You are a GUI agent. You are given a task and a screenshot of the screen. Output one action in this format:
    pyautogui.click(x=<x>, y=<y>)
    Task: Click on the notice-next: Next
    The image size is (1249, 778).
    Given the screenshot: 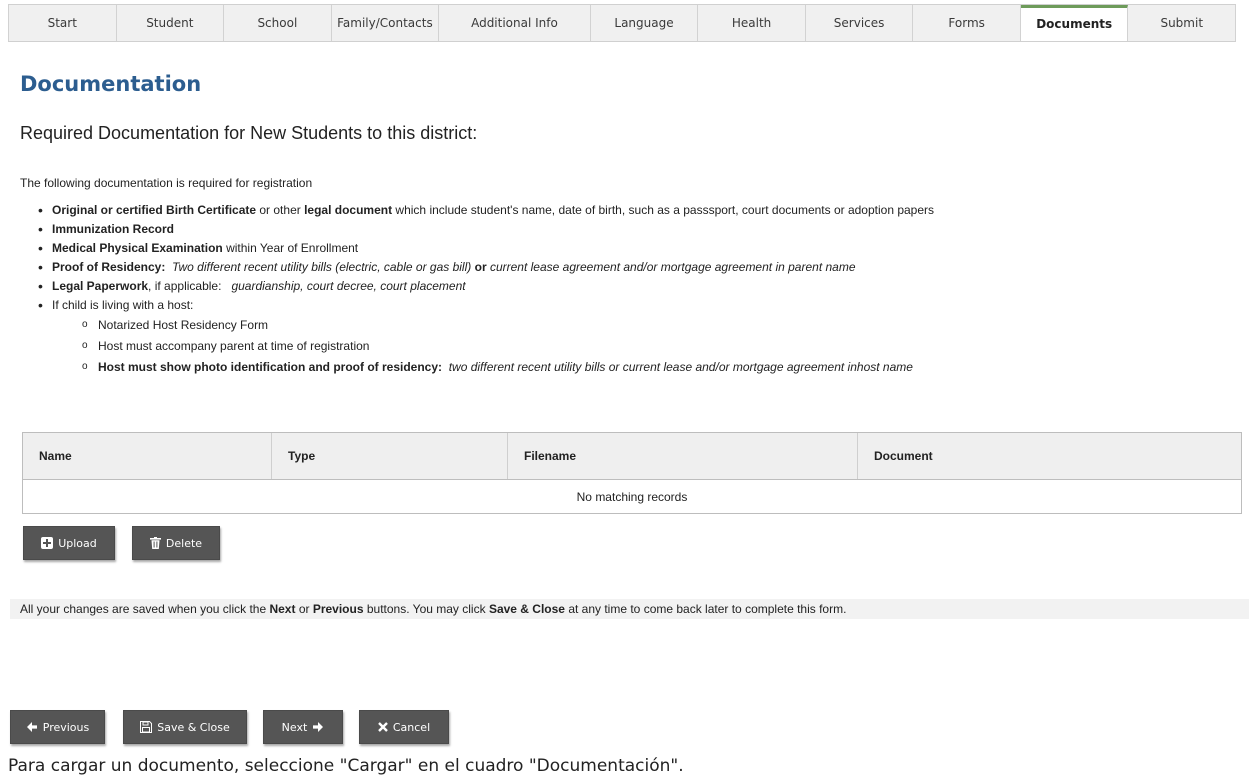 What is the action you would take?
    pyautogui.click(x=282, y=609)
    